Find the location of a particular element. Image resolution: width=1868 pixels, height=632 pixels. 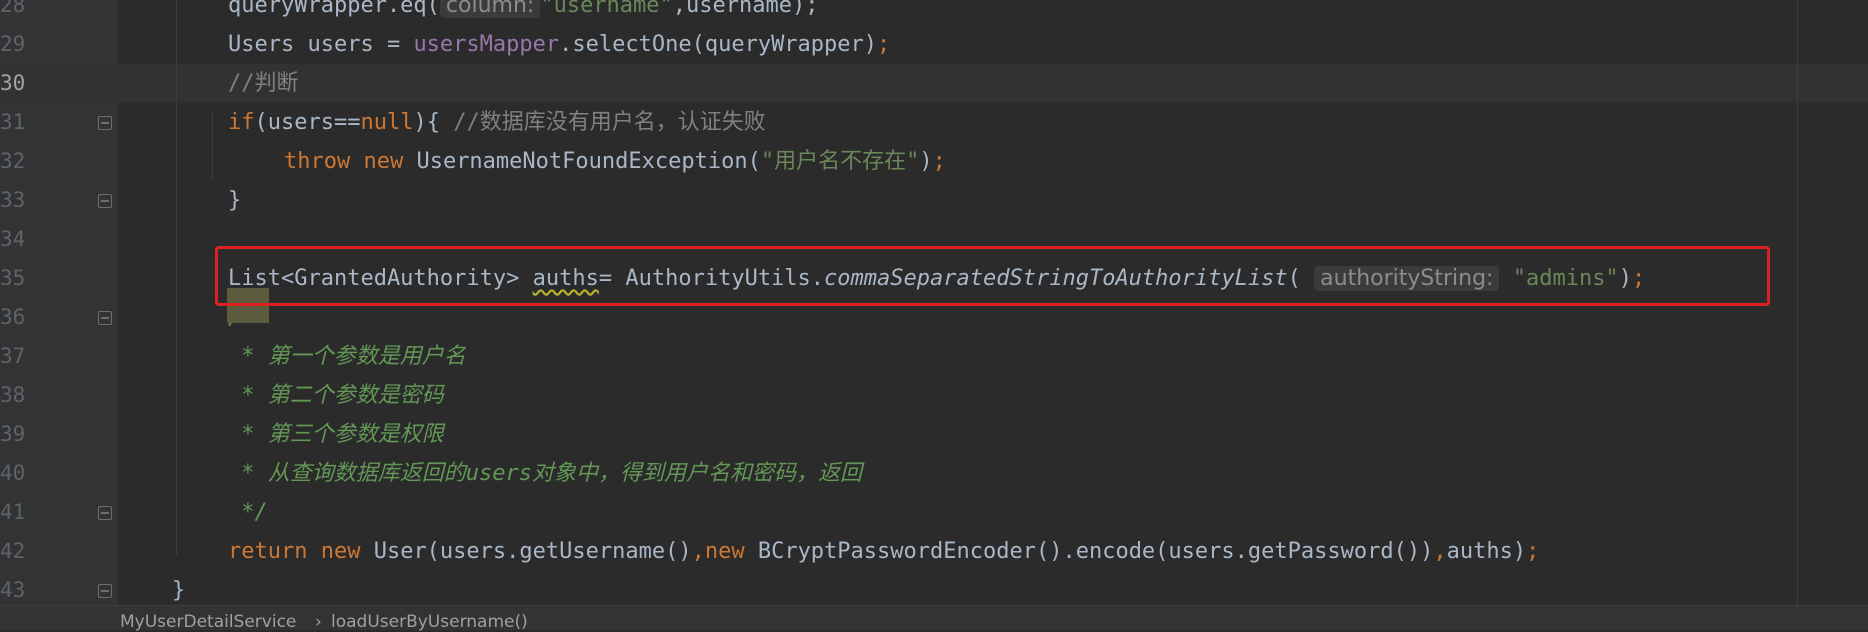

code-token: * 第一个参数是用户名 is located at coordinates (347, 356).